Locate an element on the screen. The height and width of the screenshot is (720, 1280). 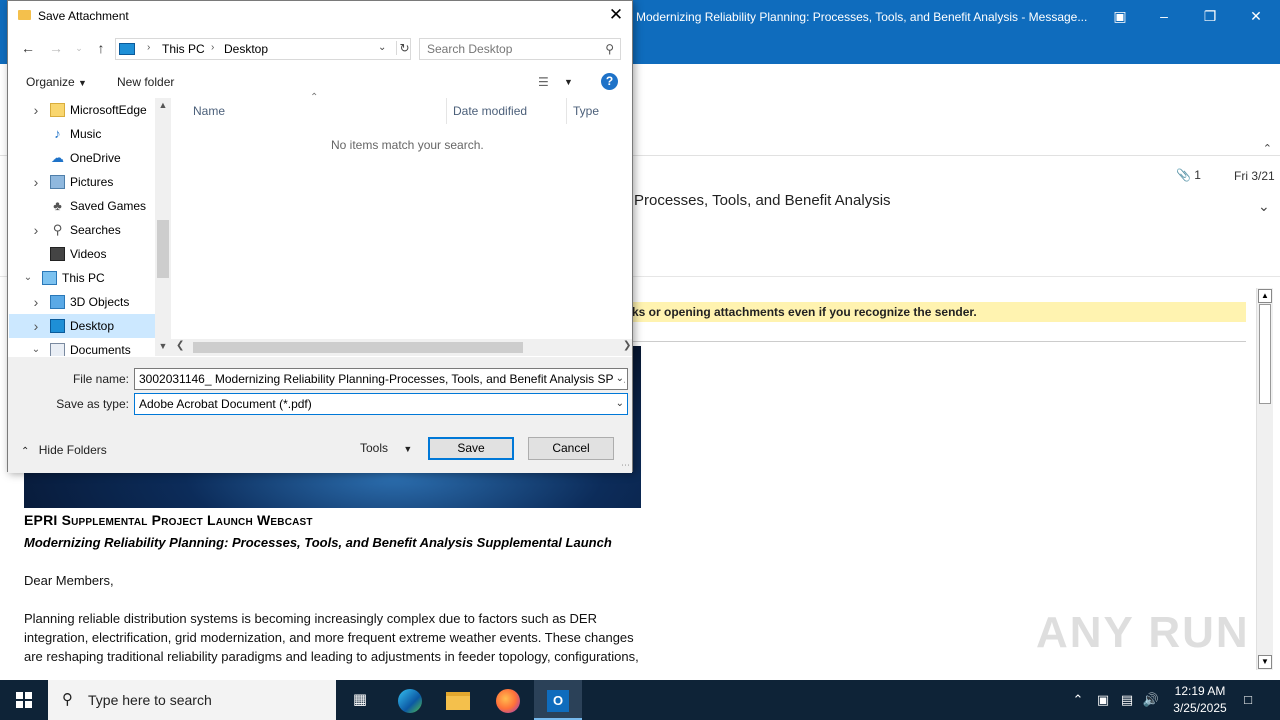
tree-item-microsoftedge: › MicrosoftEdge is located at coordinates (82, 110).